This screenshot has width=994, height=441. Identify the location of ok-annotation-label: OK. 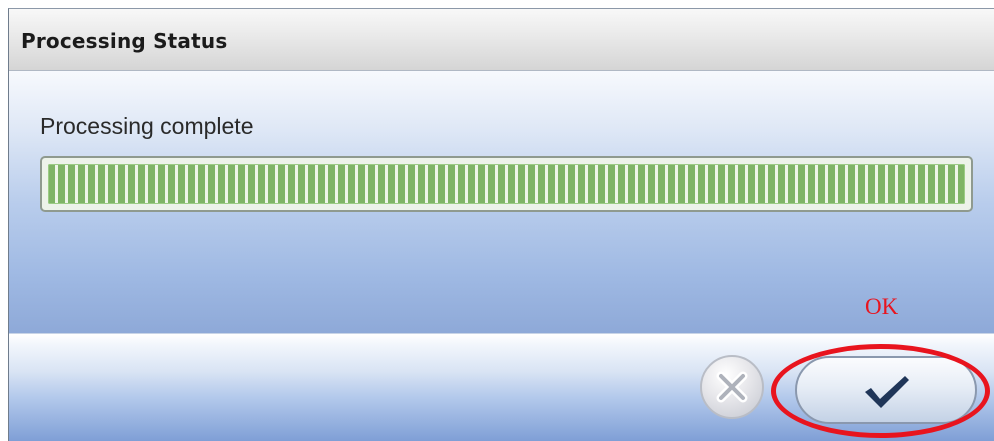
(882, 306).